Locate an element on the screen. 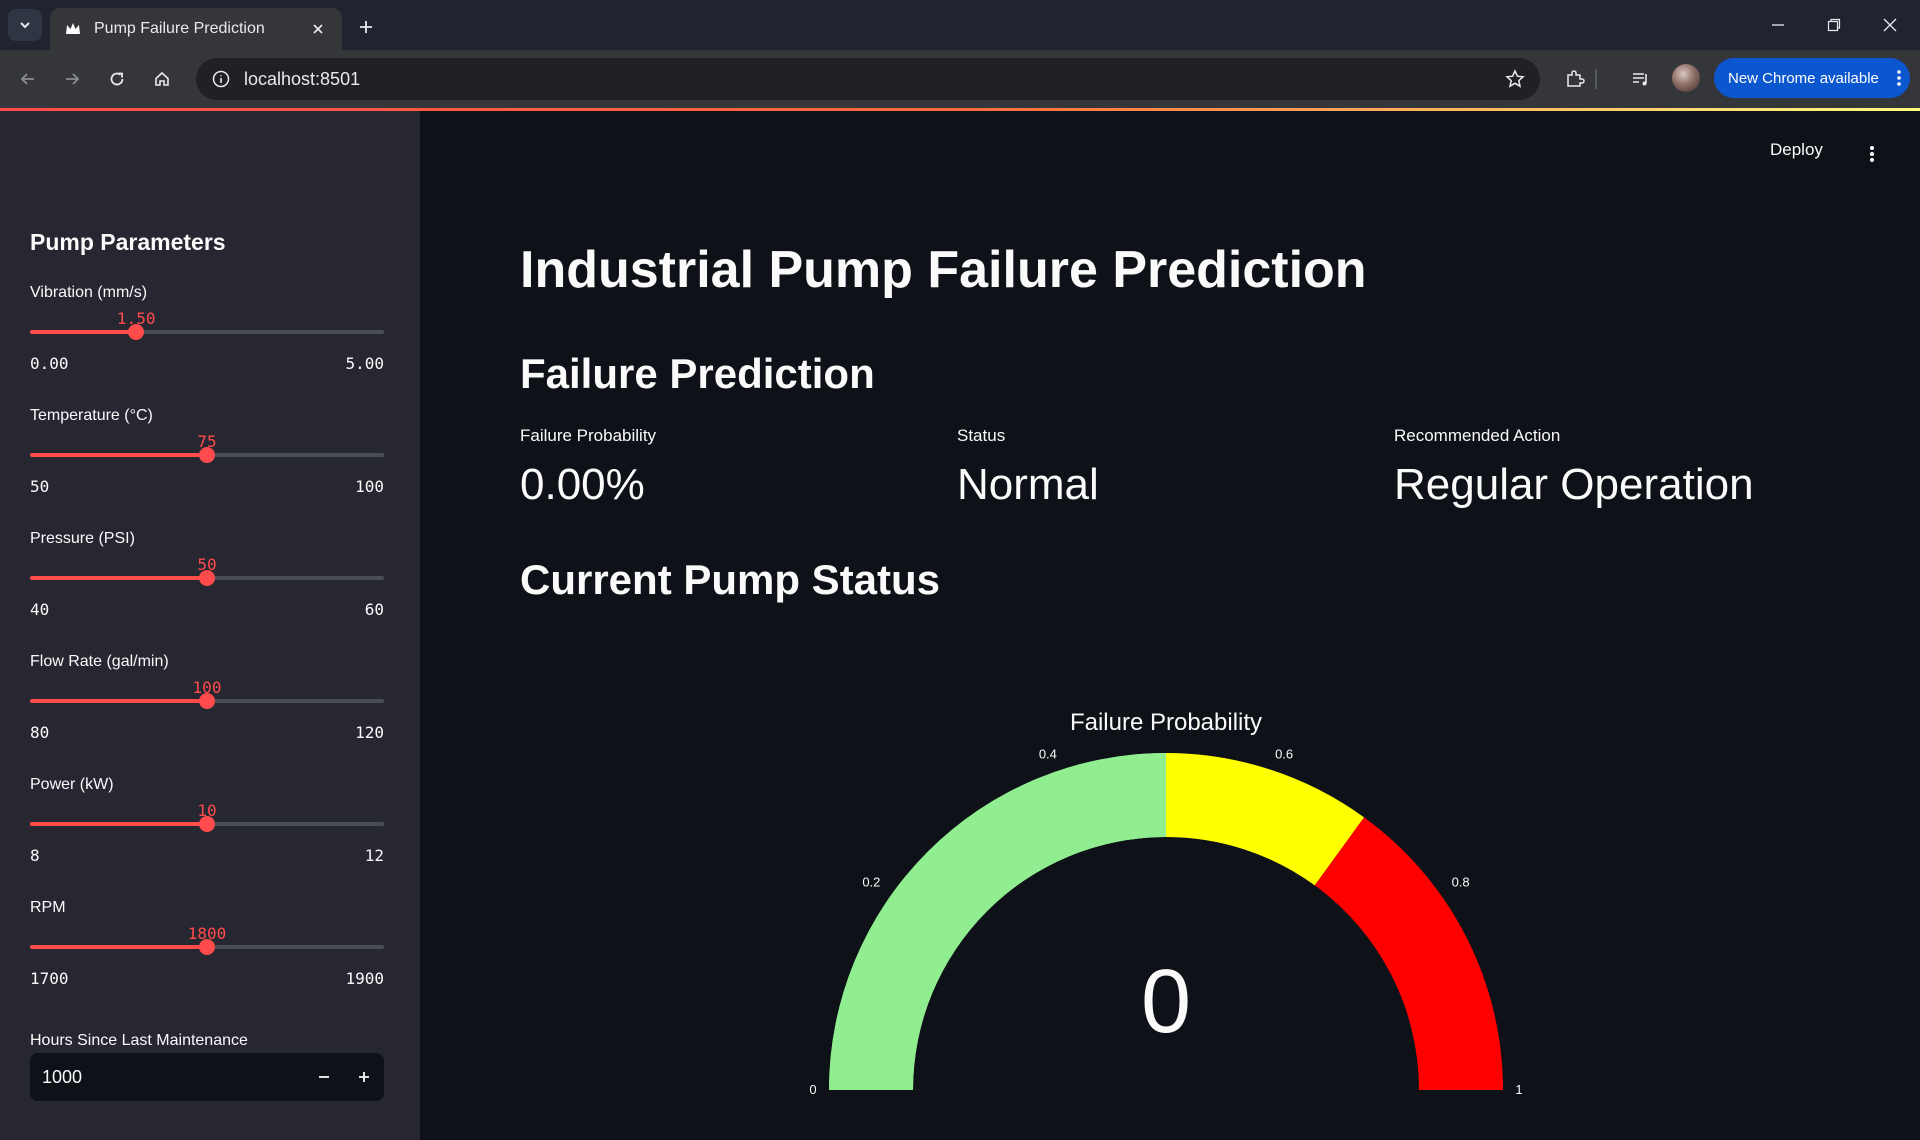  decrement-button is located at coordinates (324, 1077).